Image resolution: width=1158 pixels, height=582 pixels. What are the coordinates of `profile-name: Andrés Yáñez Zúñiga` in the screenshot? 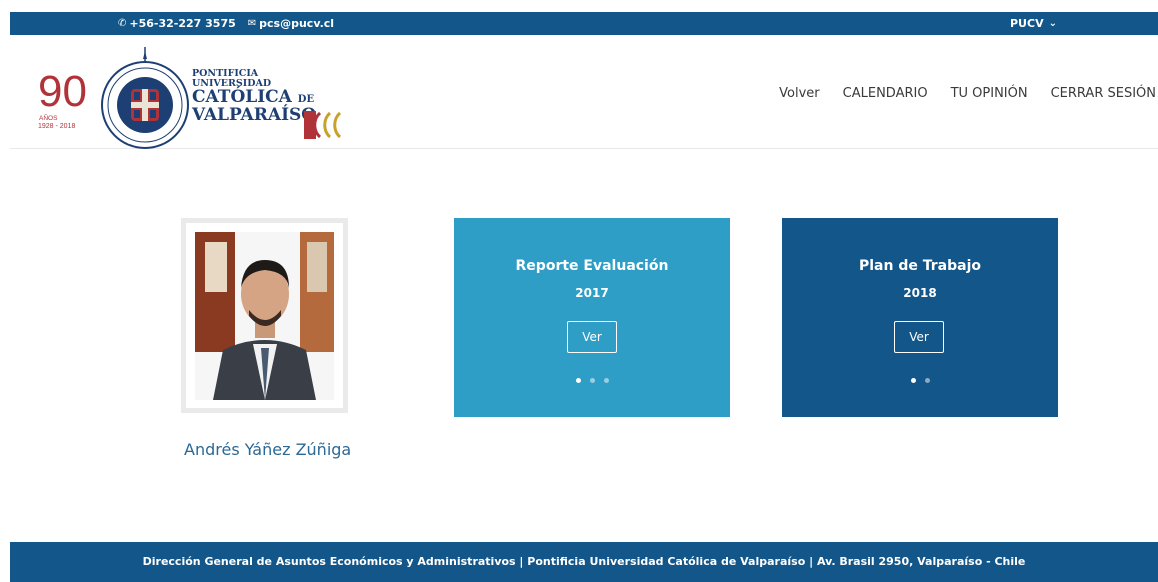 It's located at (268, 449).